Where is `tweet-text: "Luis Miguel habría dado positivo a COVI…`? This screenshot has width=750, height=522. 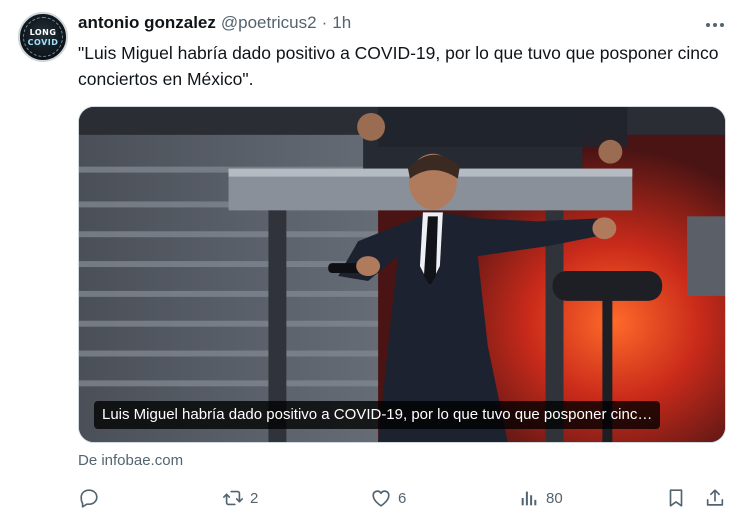
tweet-text: "Luis Miguel habría dado positivo a COVI… is located at coordinates (398, 66).